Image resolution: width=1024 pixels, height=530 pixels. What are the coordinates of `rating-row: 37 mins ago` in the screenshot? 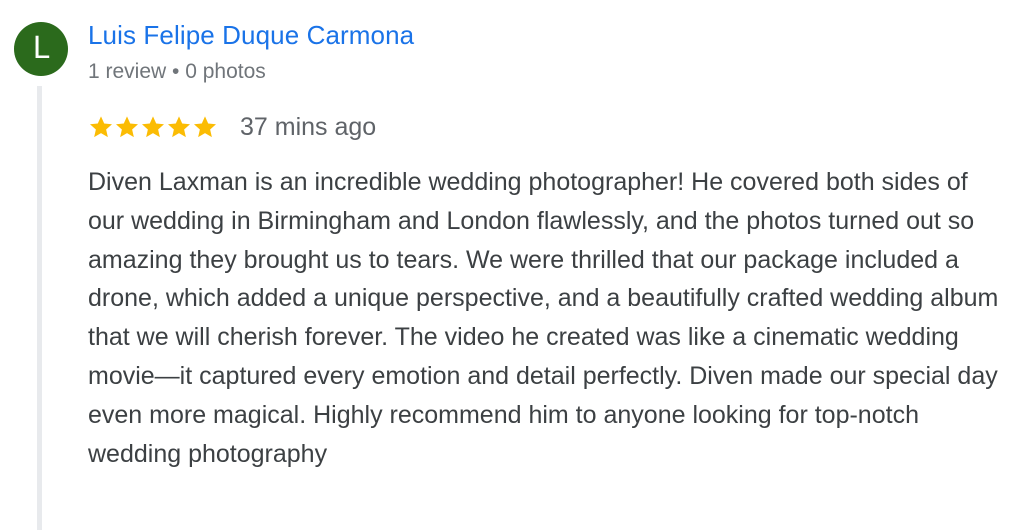 It's located at (232, 127).